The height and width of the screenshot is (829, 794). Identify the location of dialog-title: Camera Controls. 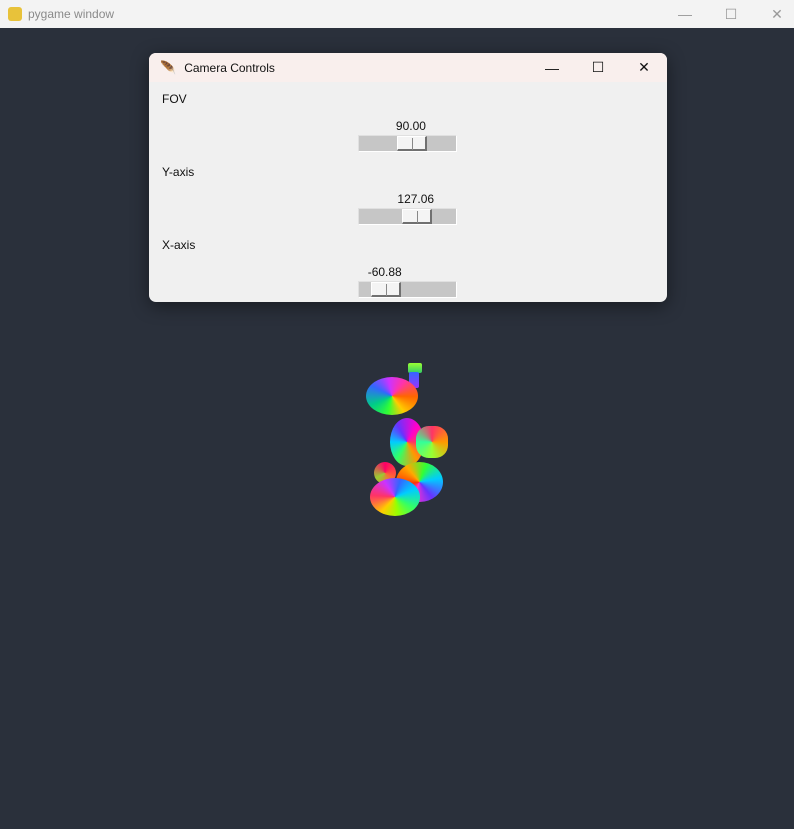
(229, 67).